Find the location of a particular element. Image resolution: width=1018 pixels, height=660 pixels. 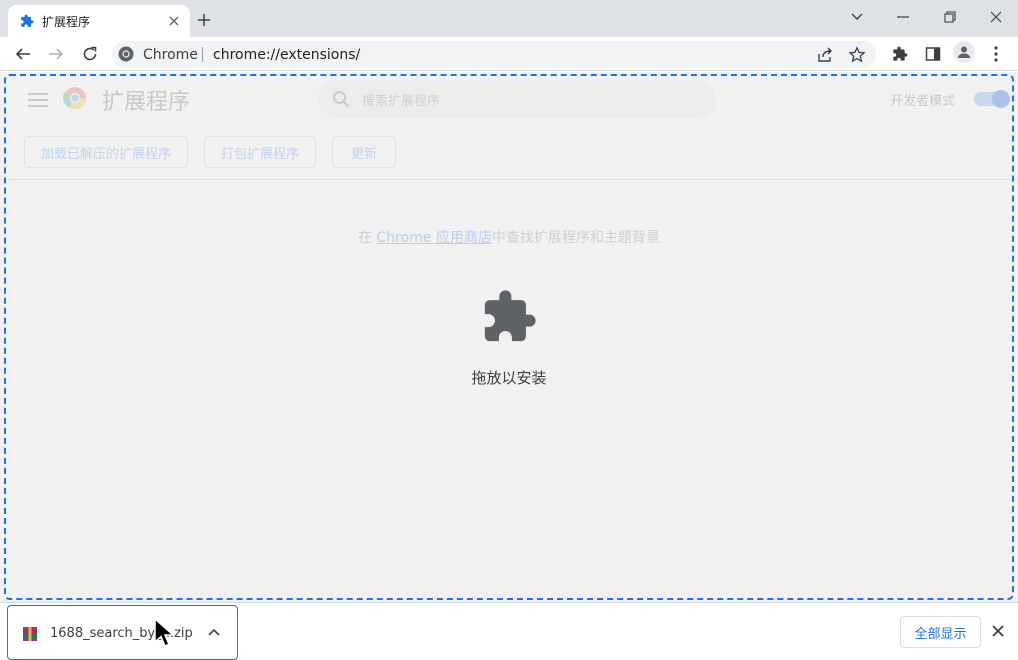

chevron-up-icon is located at coordinates (214, 632).